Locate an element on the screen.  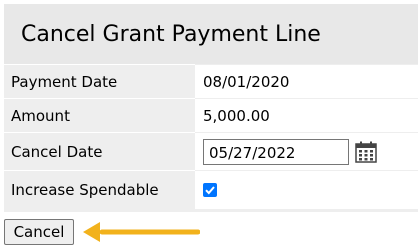
calendar-icon is located at coordinates (366, 152).